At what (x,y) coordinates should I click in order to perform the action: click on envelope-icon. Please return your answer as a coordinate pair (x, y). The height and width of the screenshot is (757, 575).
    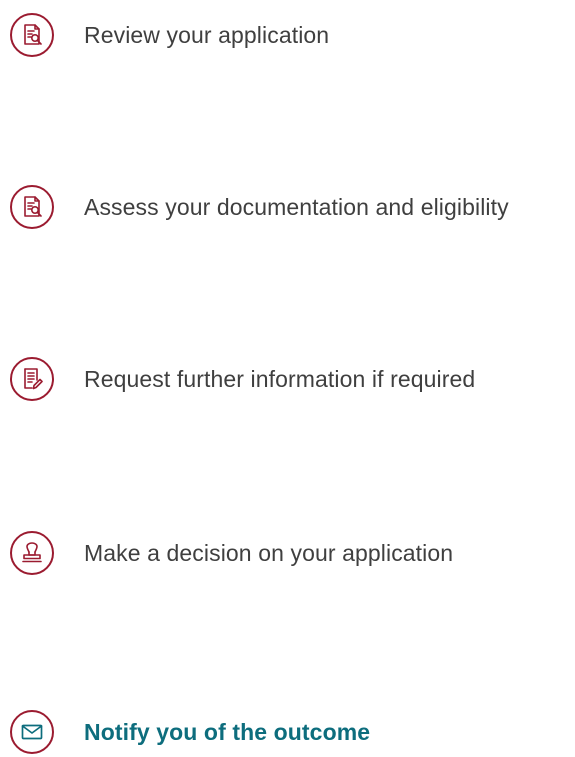
    Looking at the image, I should click on (32, 732).